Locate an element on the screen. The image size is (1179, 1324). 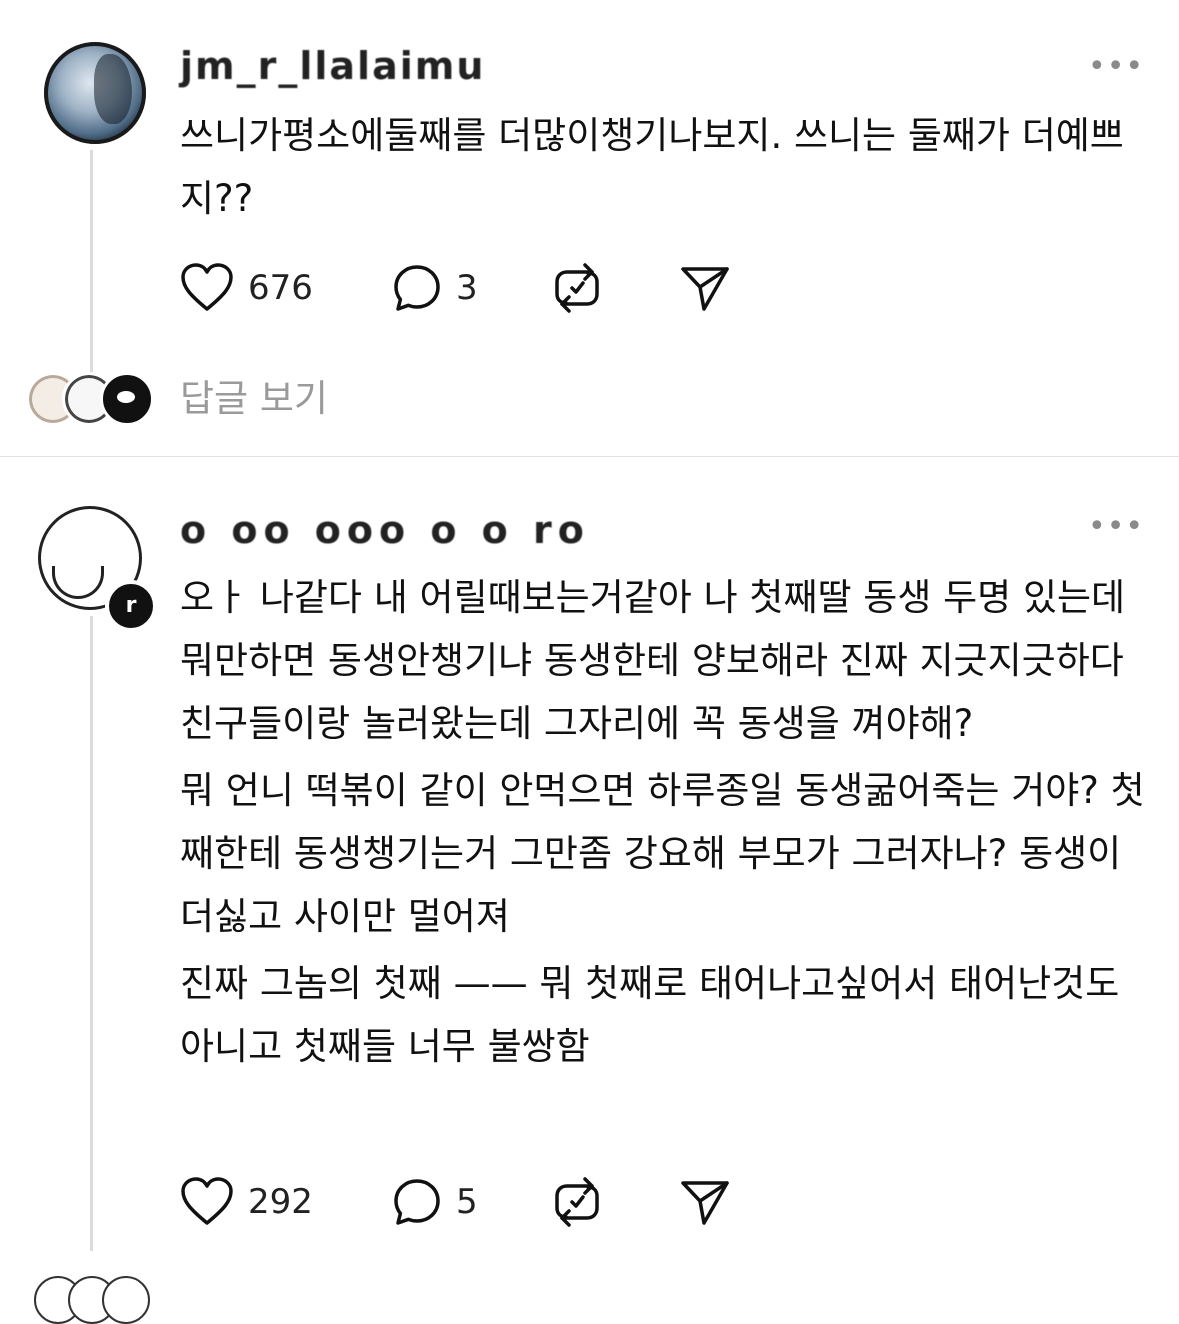
verified-badge: r is located at coordinates (131, 606).